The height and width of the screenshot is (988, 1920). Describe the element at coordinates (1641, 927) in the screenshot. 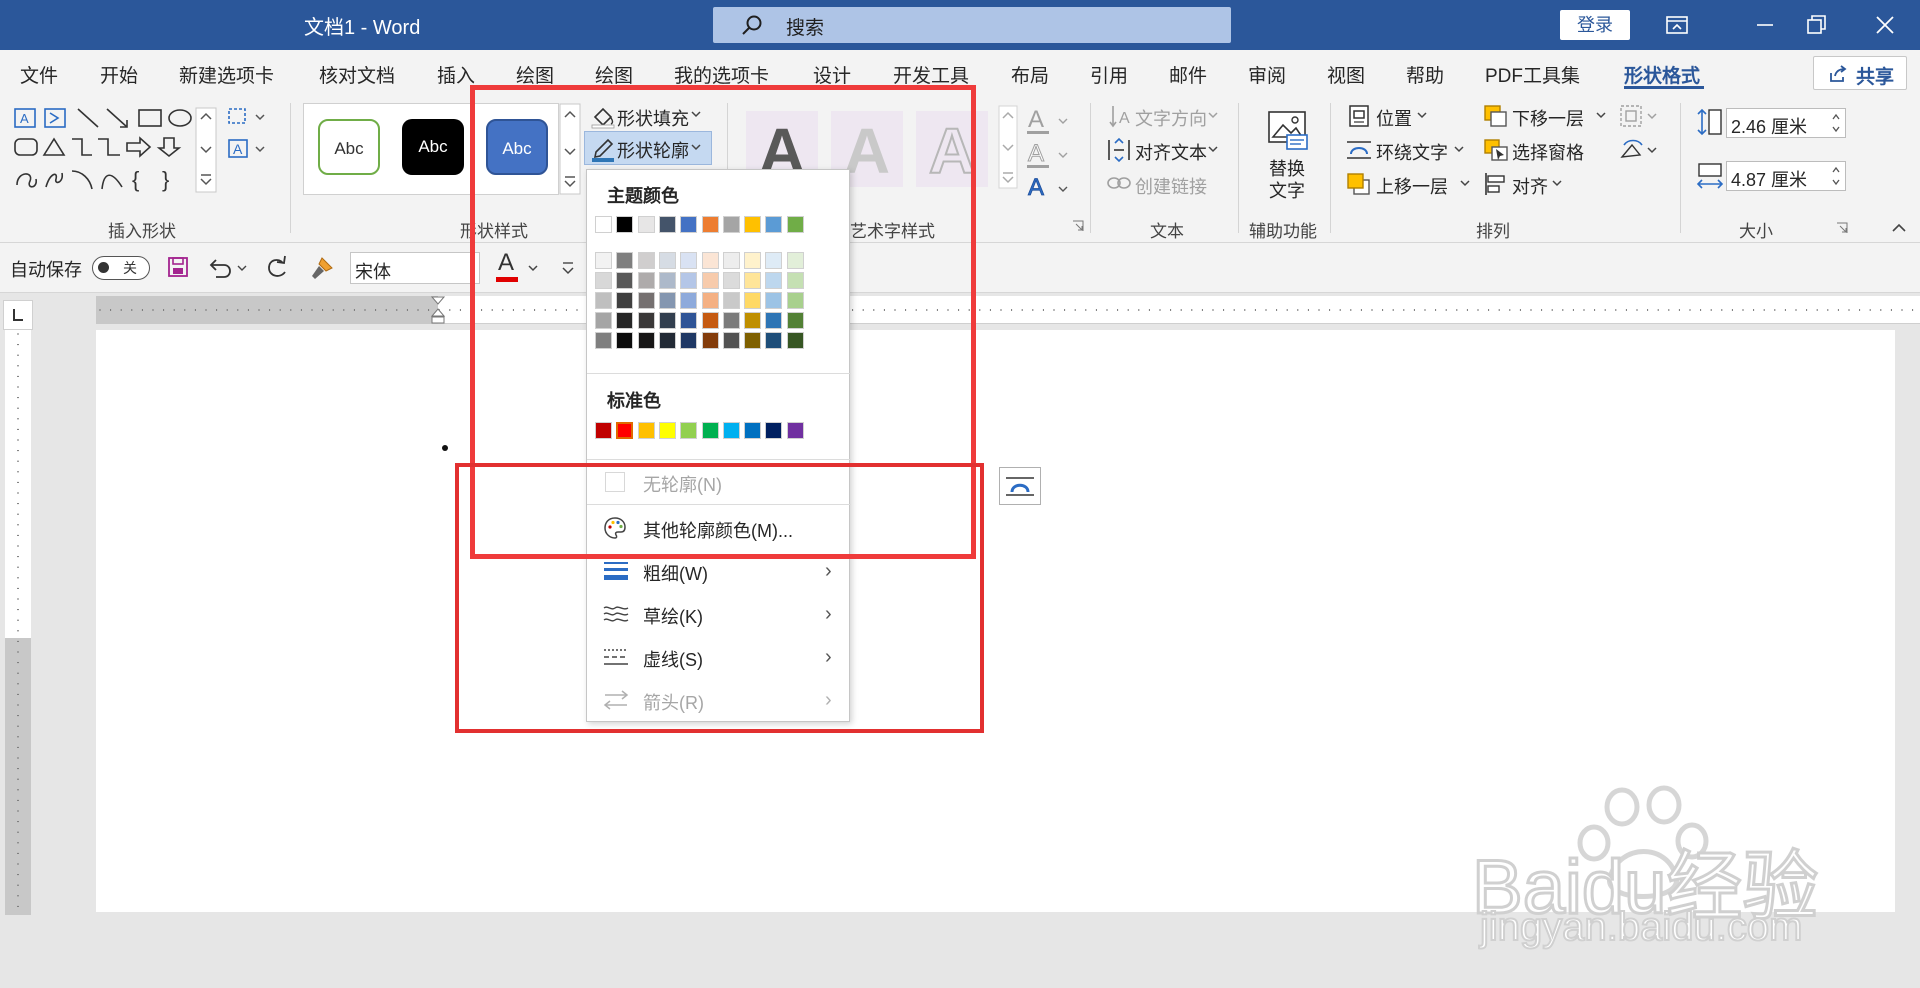

I see `watermark-url: jingyan.baidu.com` at that location.